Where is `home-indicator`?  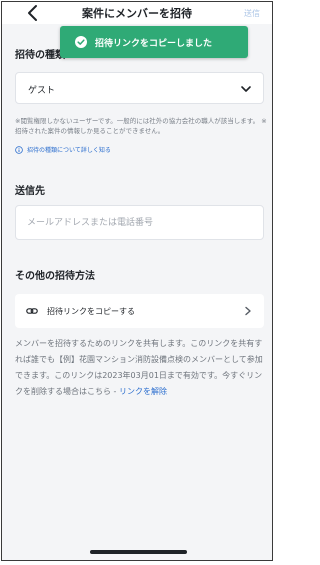
home-indicator is located at coordinates (138, 552).